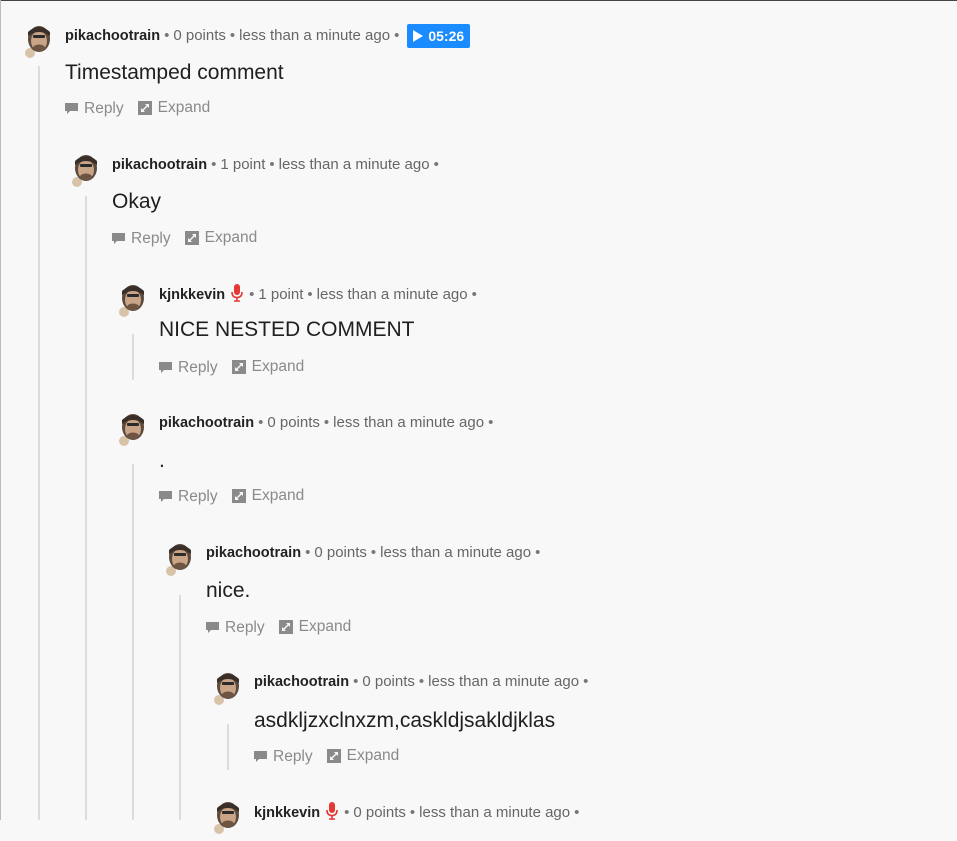 The image size is (957, 841). I want to click on top-border, so click(478, 0).